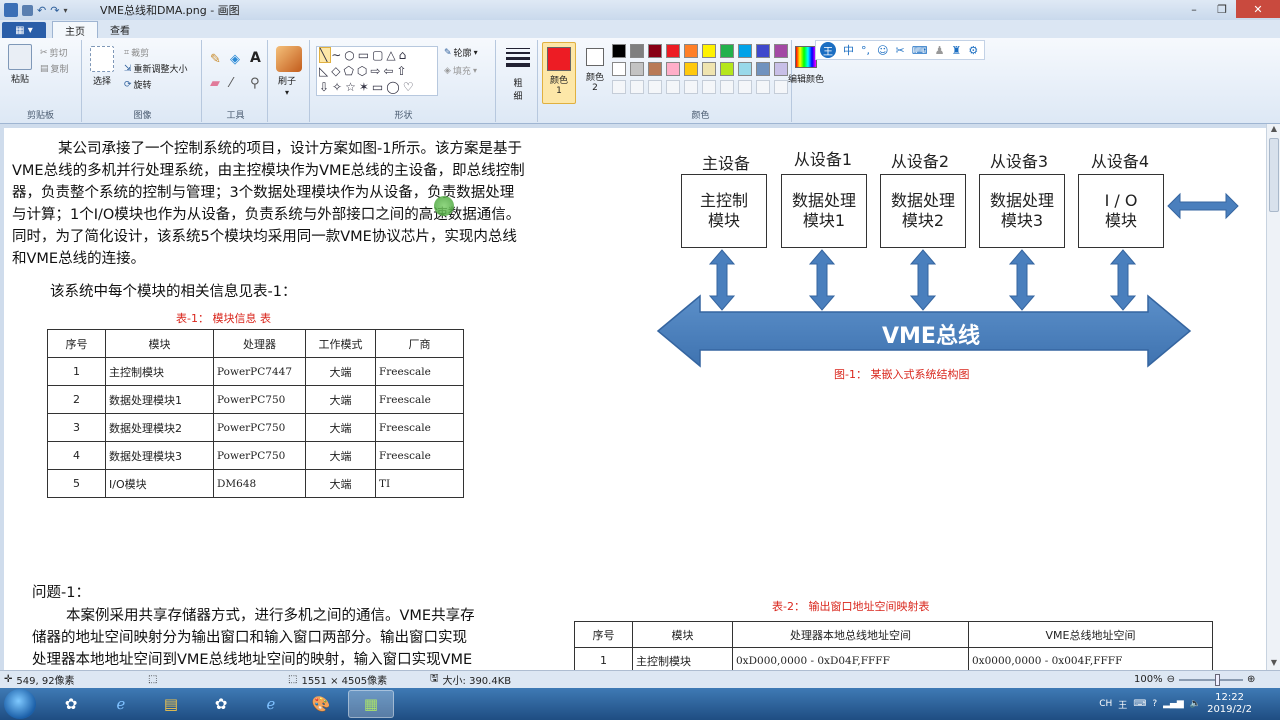  Describe the element at coordinates (518, 57) in the screenshot. I see `line-size-icon` at that location.